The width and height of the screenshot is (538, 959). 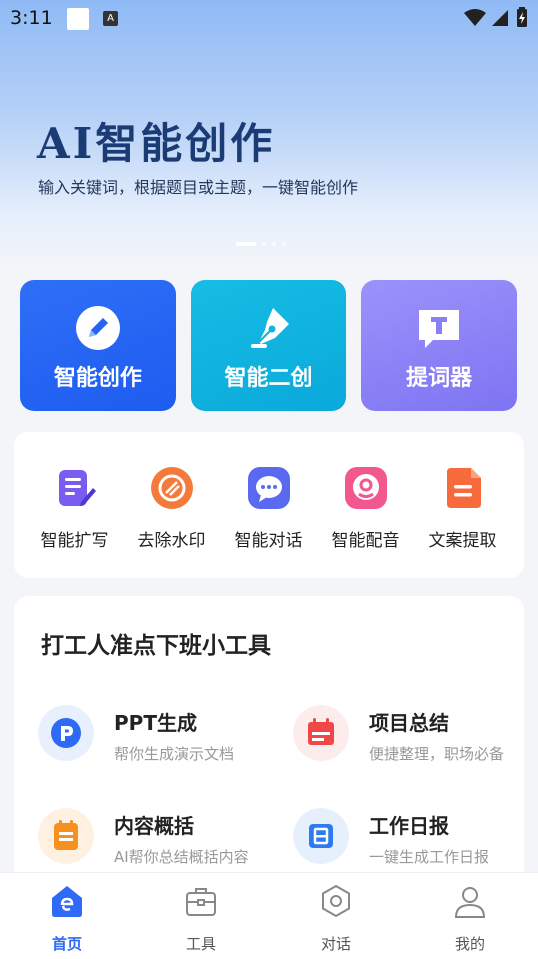 I want to click on banner-title: AI智能创作, so click(x=156, y=143).